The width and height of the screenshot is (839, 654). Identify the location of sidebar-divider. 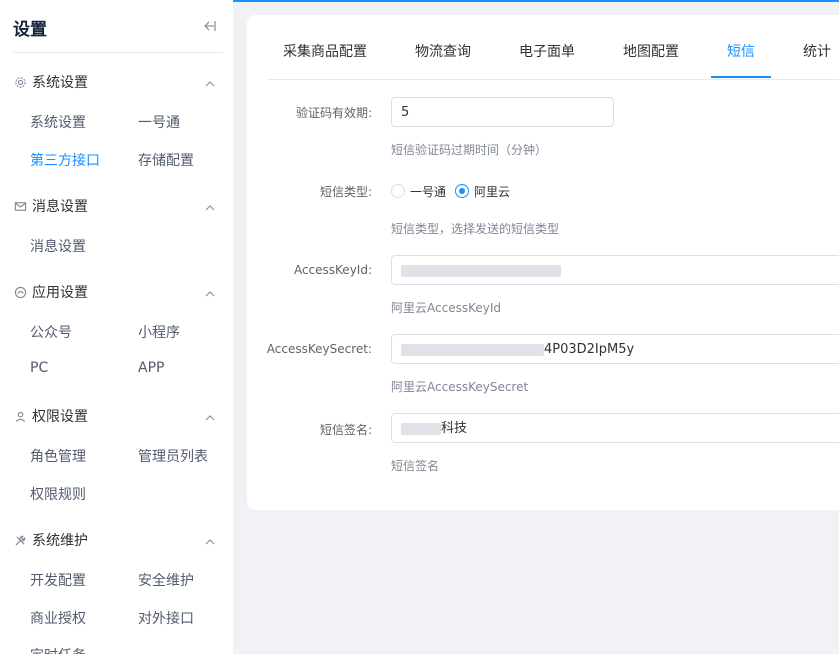
(118, 52).